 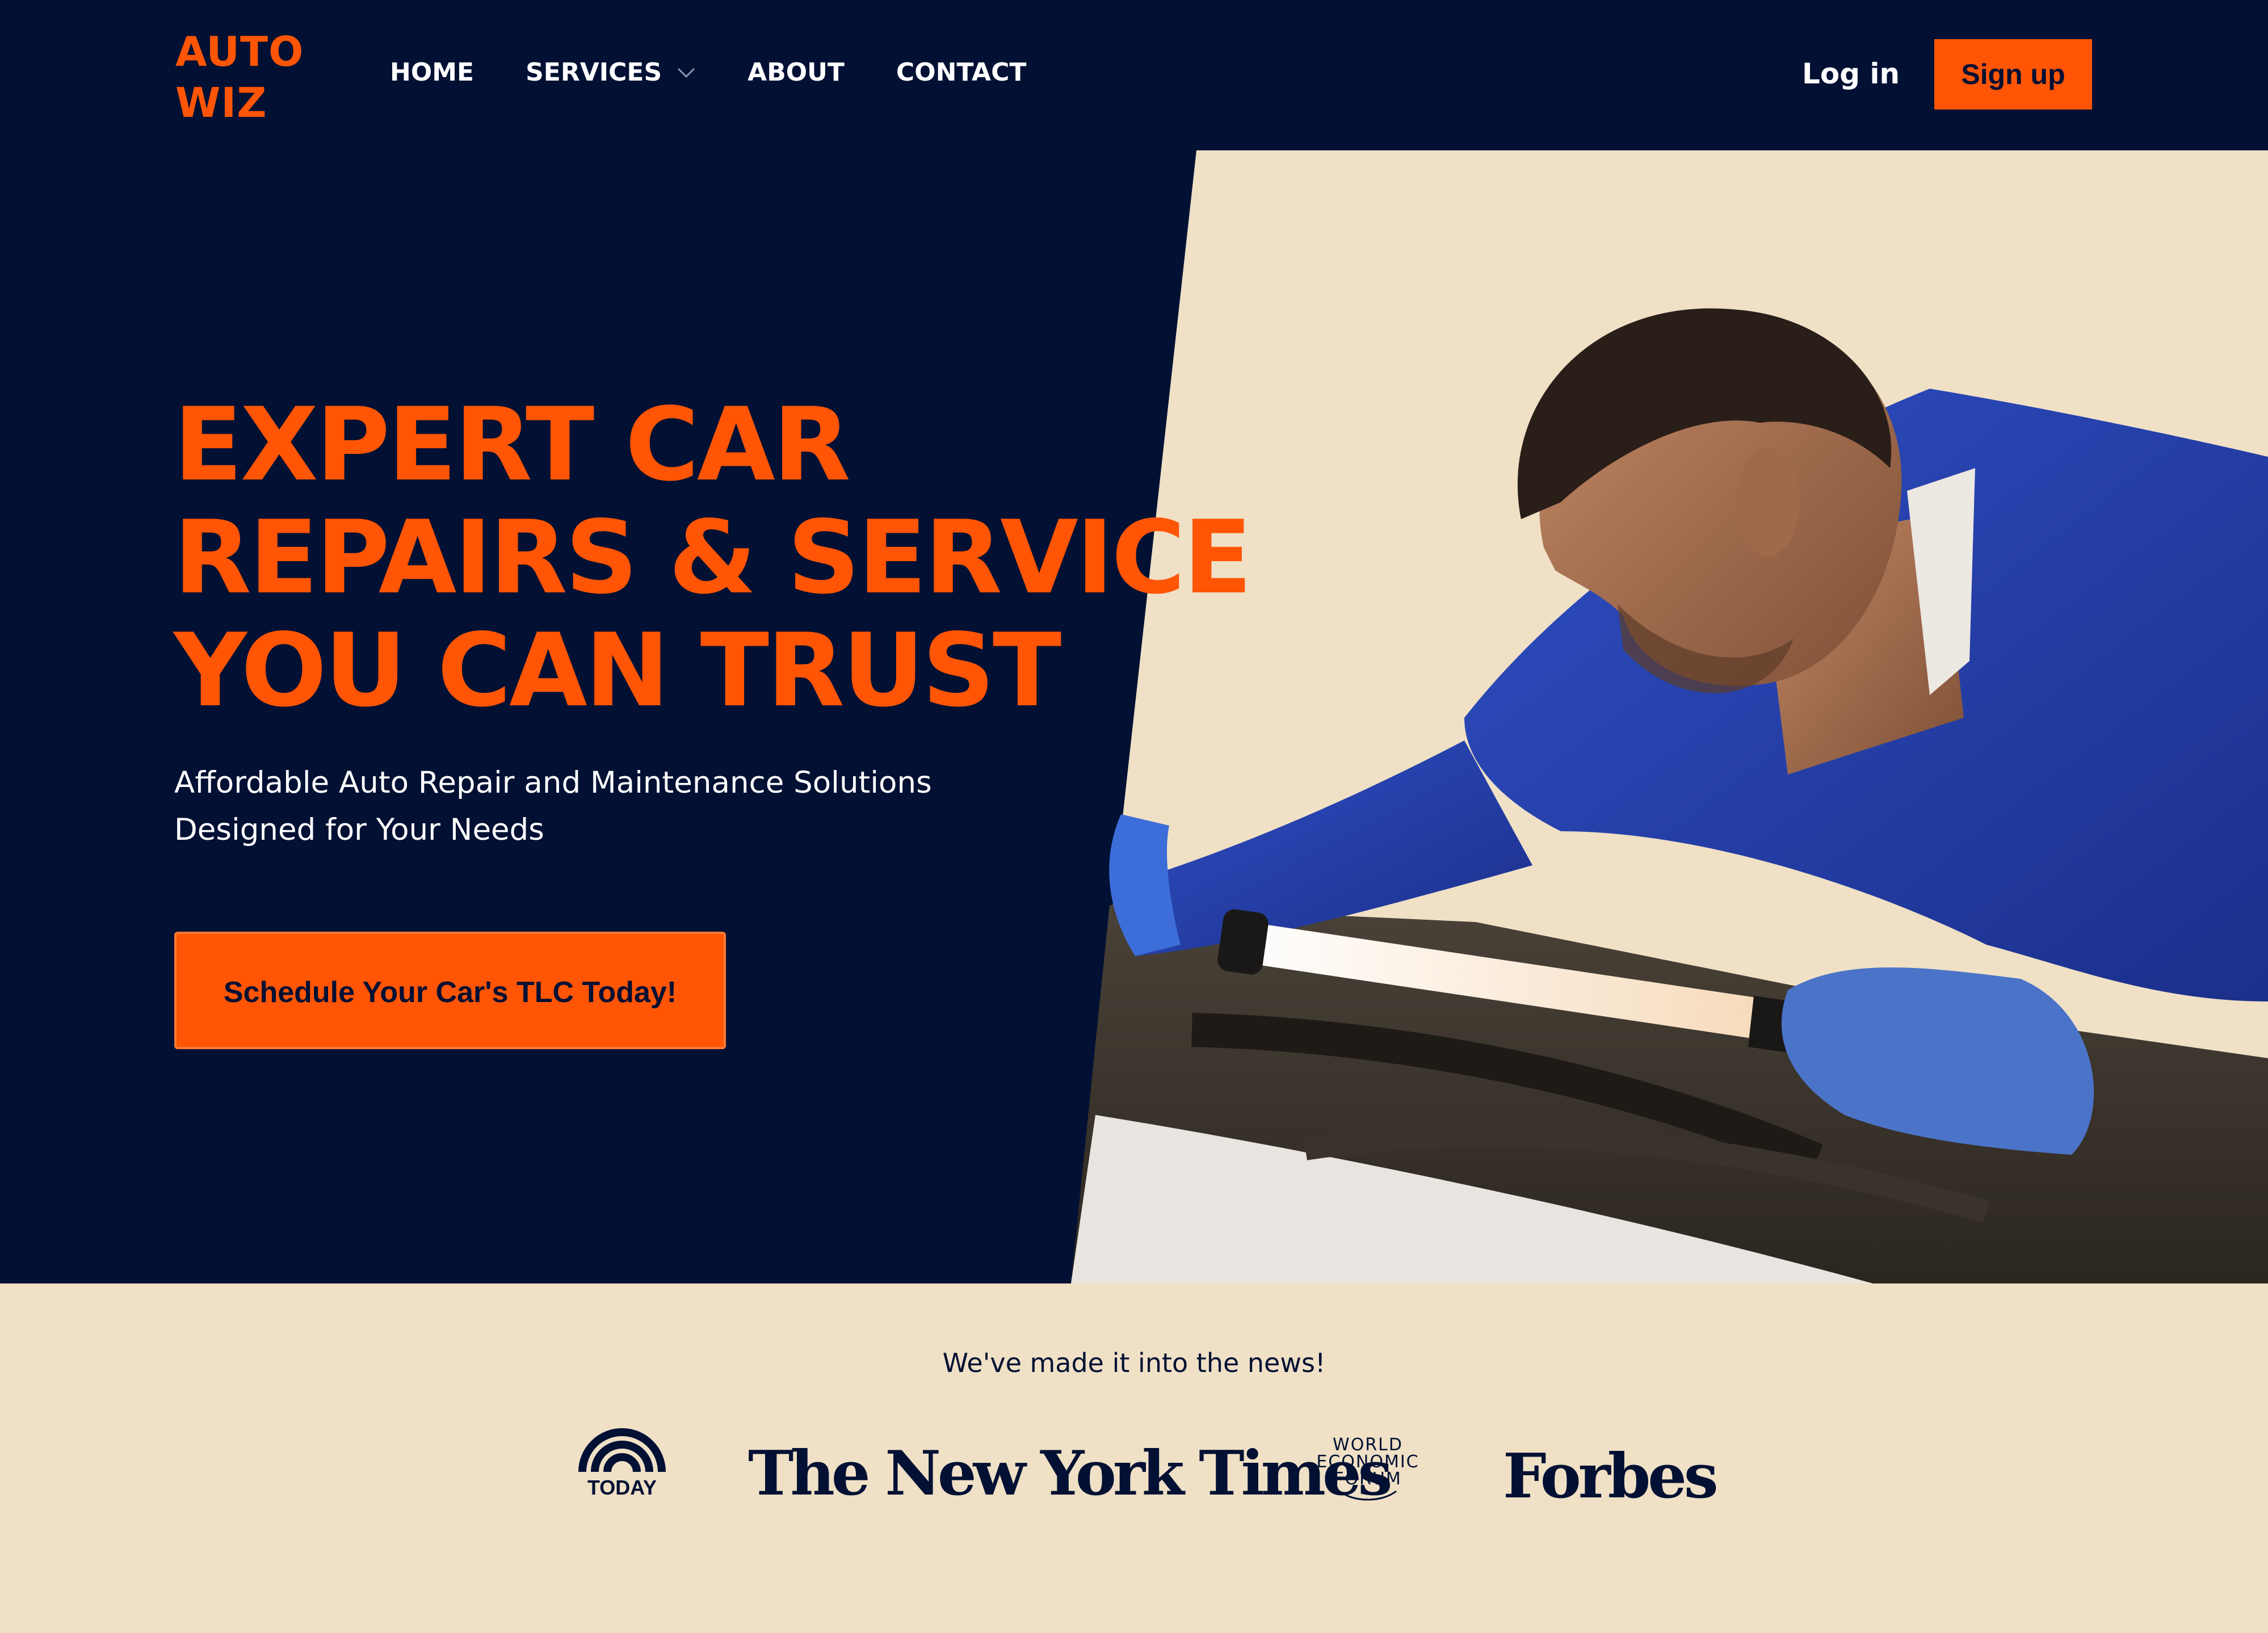 What do you see at coordinates (239, 52) in the screenshot?
I see `brand-name-line1: AUTO` at bounding box center [239, 52].